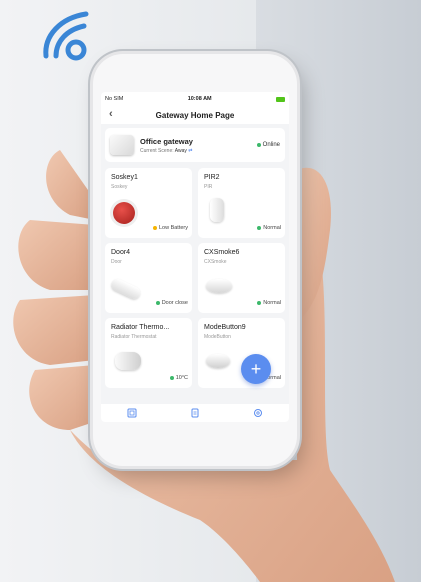  What do you see at coordinates (157, 150) in the screenshot?
I see `scene-label: Current Scene:` at bounding box center [157, 150].